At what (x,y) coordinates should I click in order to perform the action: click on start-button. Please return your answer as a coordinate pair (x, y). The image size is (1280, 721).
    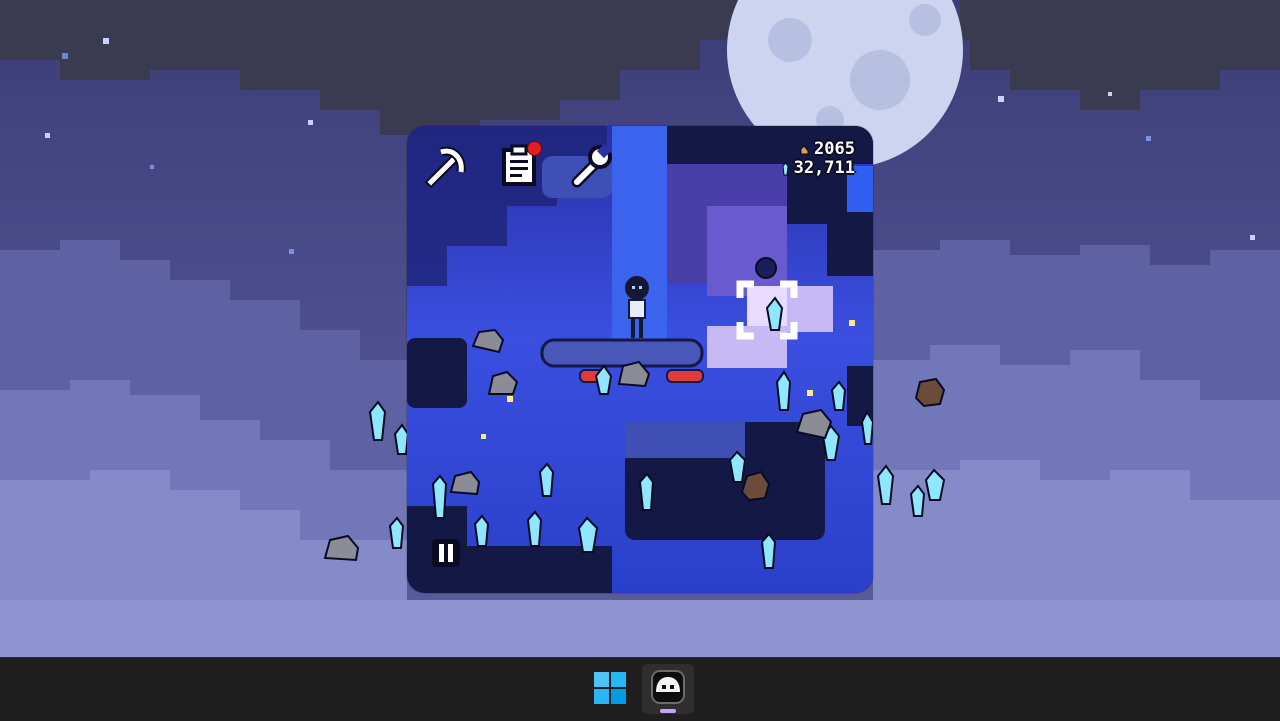
    Looking at the image, I should click on (610, 688).